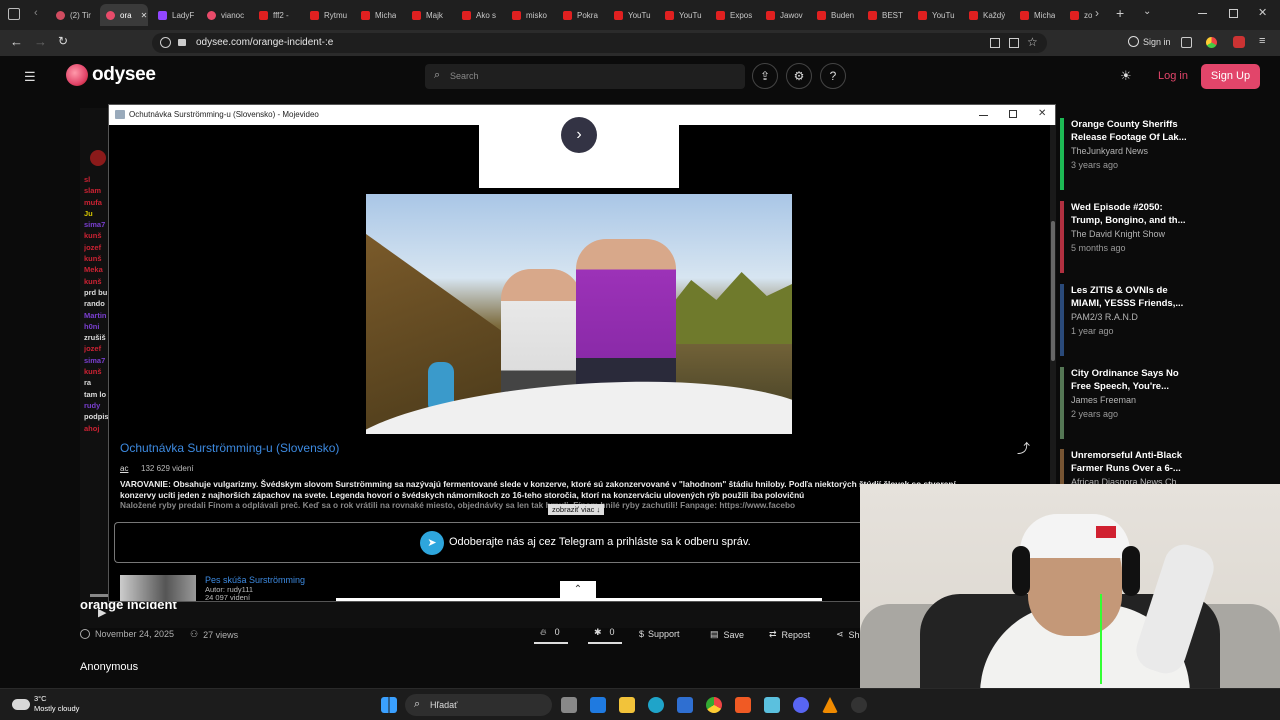  What do you see at coordinates (683, 15) in the screenshot?
I see `tab-13: YouTu` at bounding box center [683, 15].